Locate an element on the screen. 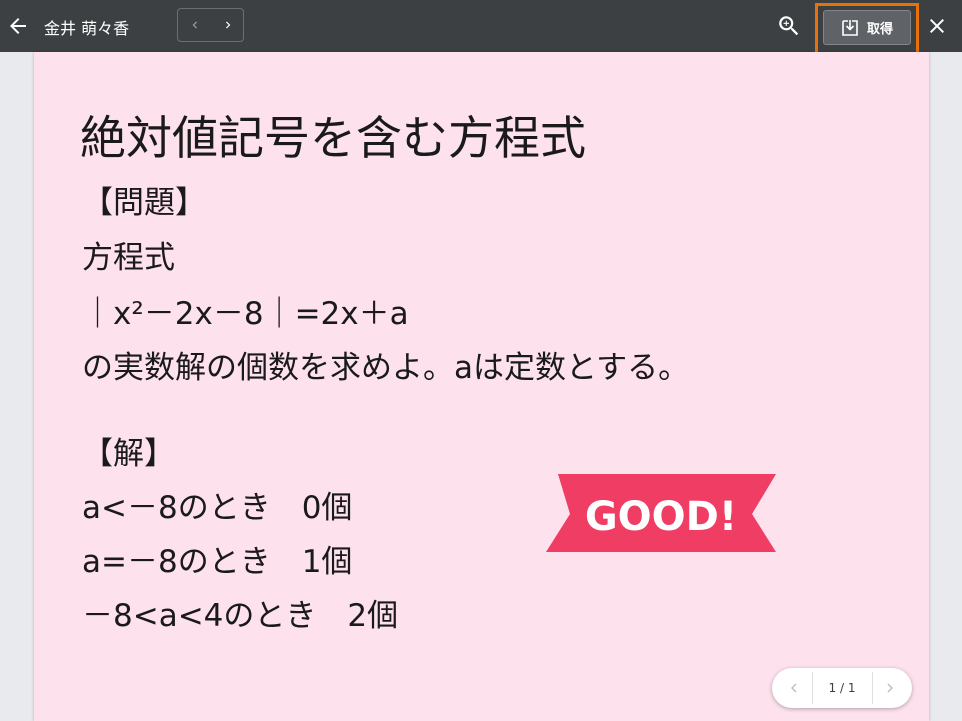  get-button-label: 取得 is located at coordinates (879, 29).